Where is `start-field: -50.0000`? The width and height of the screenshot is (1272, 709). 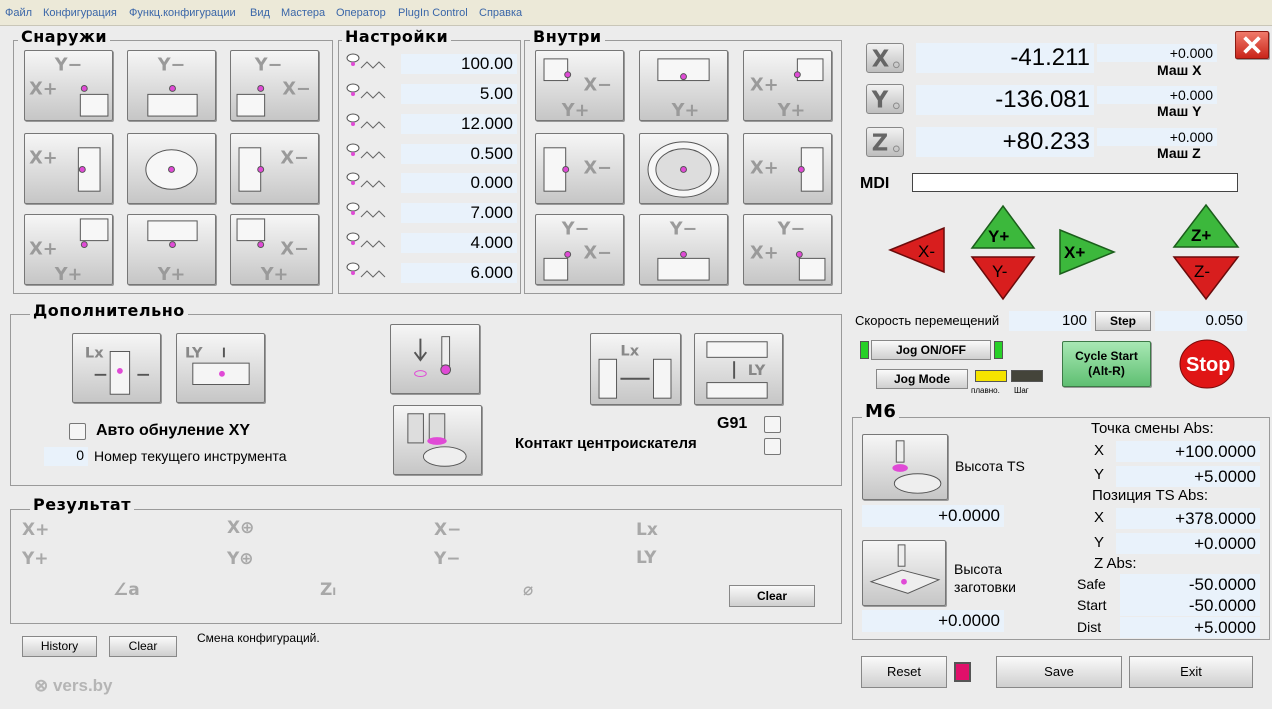
start-field: -50.0000 is located at coordinates (1190, 605).